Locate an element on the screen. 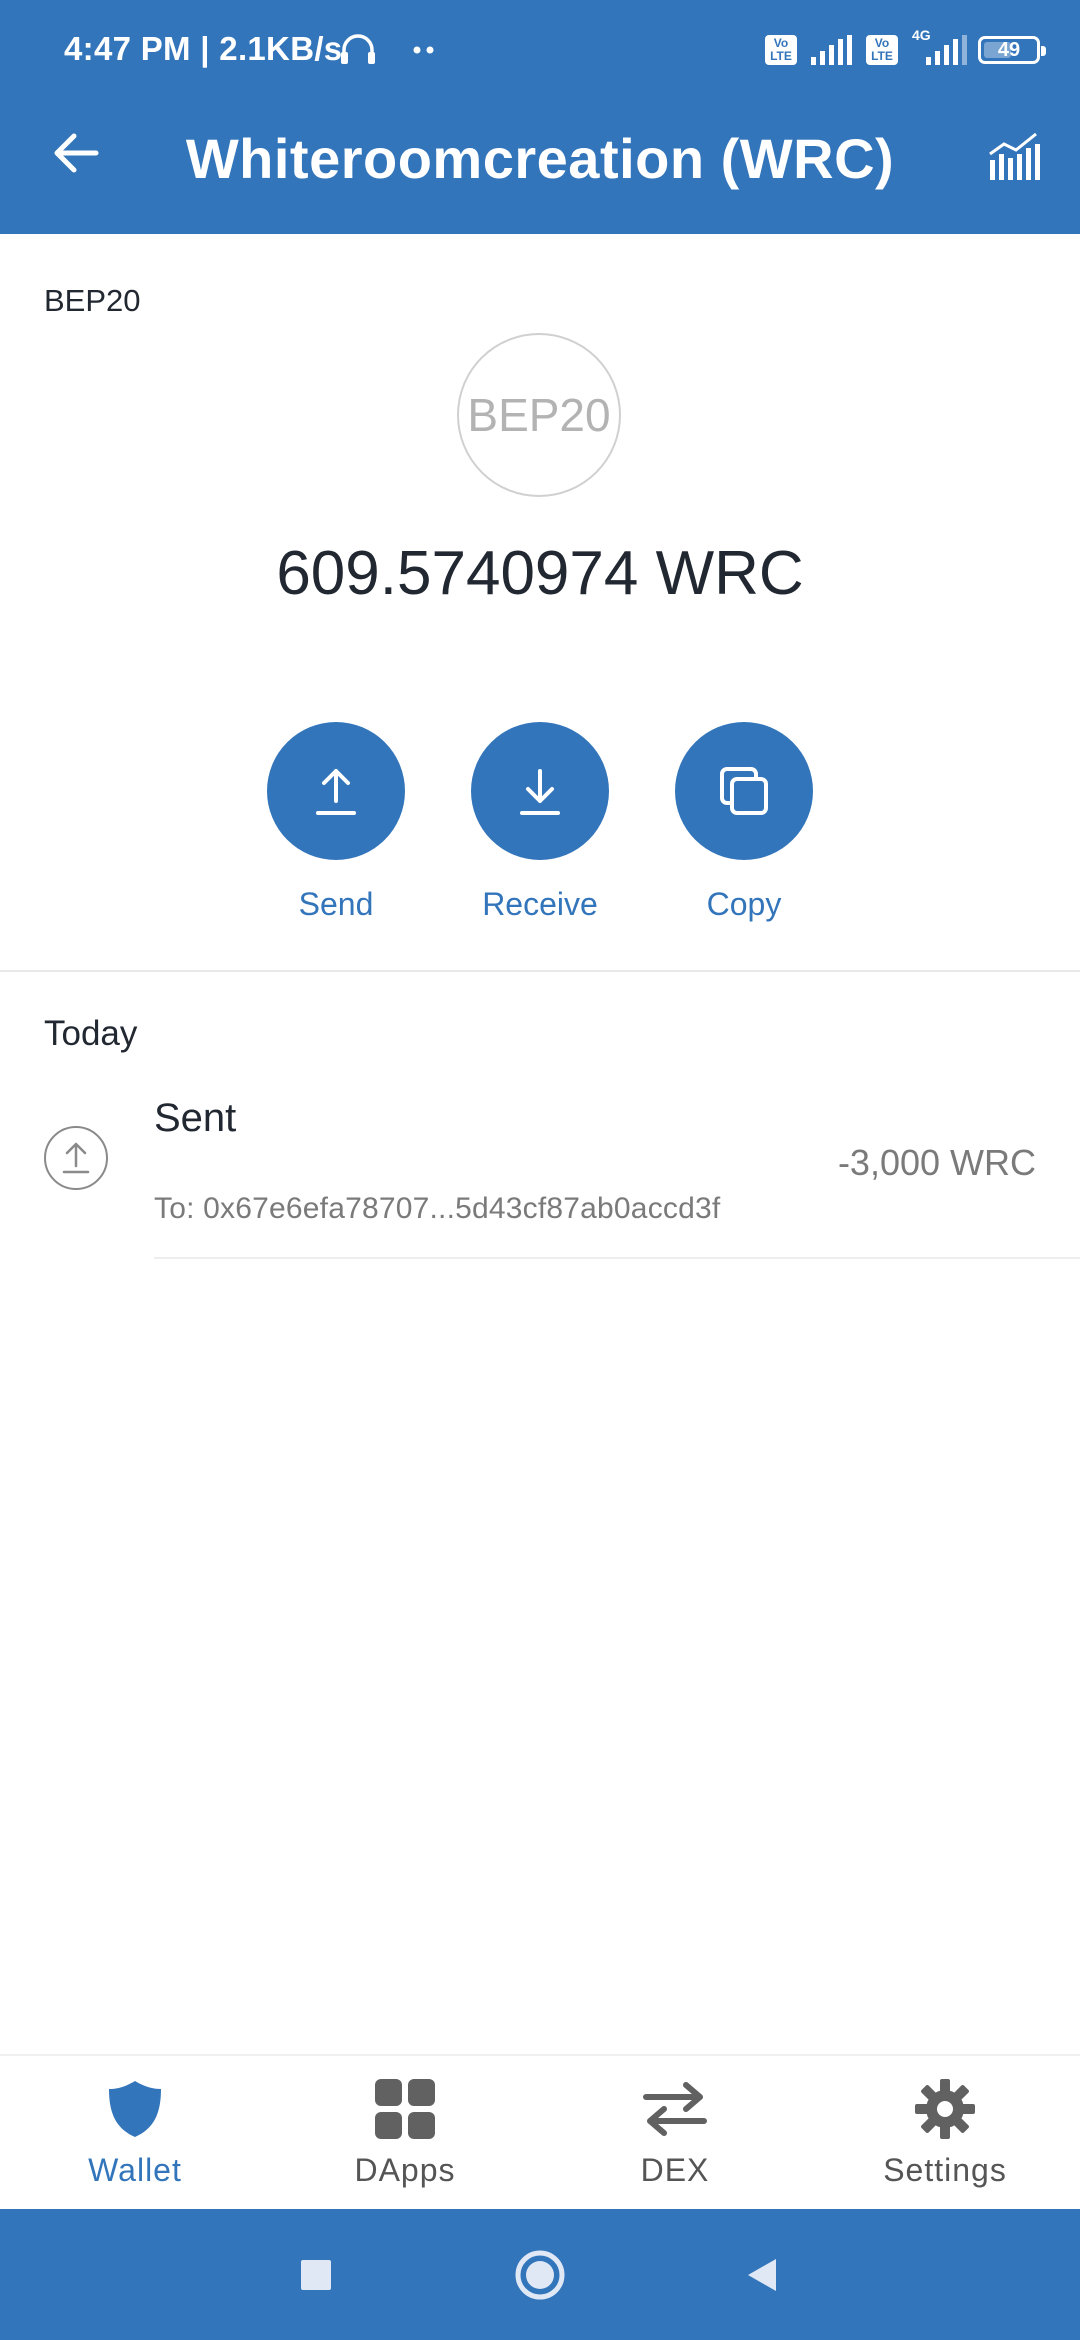 This screenshot has width=1080, height=2340. square-icon is located at coordinates (316, 2275).